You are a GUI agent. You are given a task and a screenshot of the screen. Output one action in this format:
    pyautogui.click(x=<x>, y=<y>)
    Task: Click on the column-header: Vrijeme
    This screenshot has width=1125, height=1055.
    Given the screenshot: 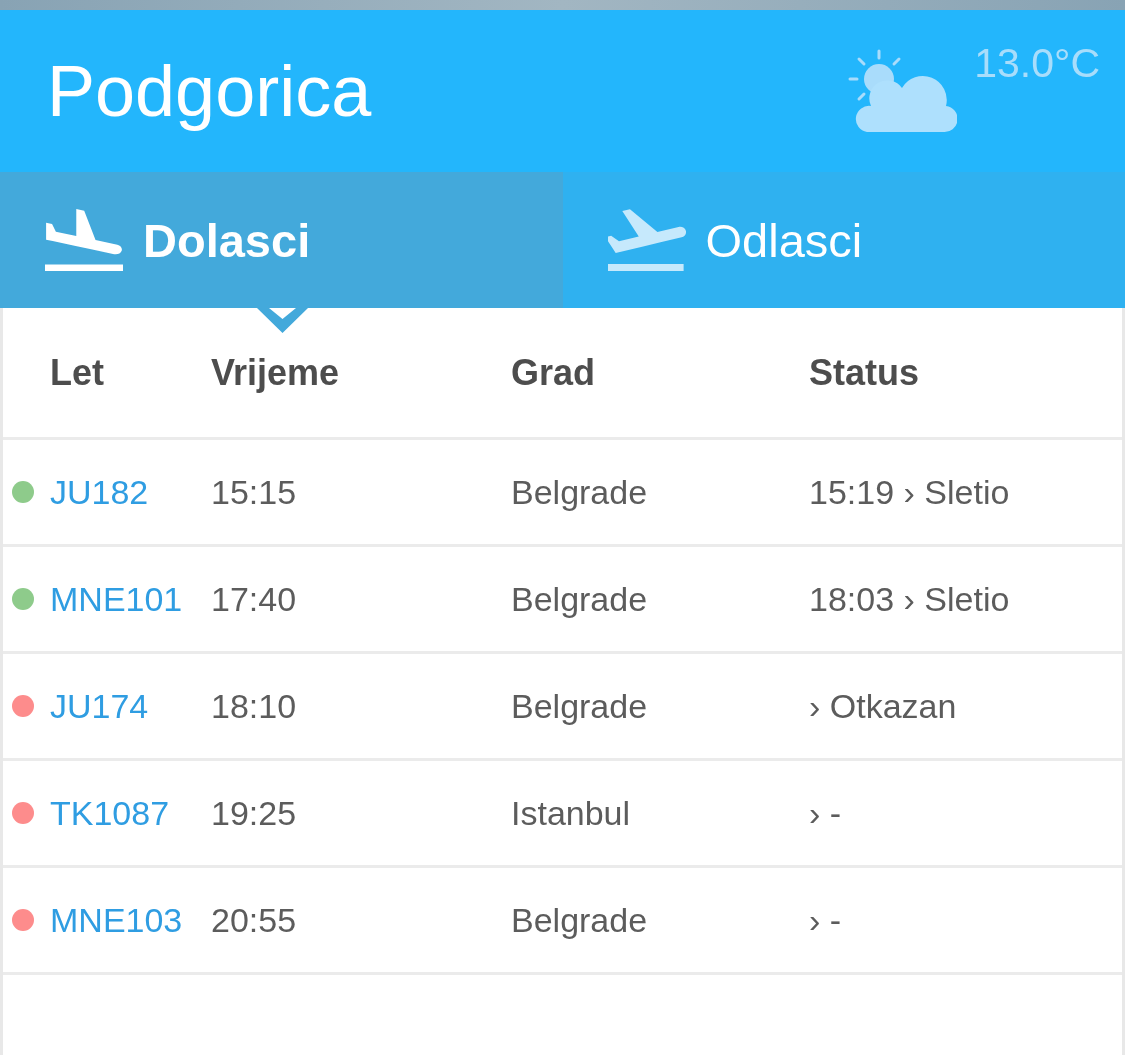 What is the action you would take?
    pyautogui.click(x=275, y=372)
    